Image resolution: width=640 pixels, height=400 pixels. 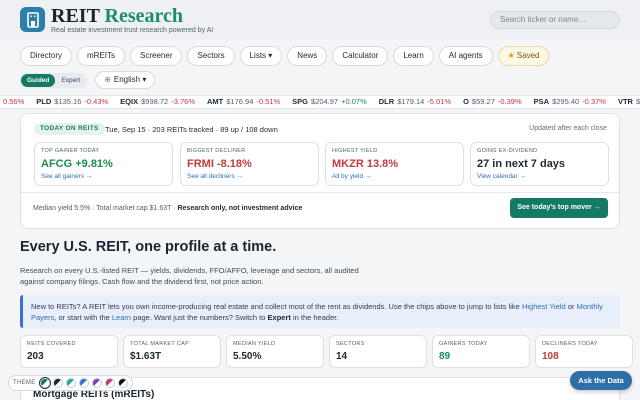 I want to click on ticker-item: DLR $179.14 -5.01%, so click(x=415, y=102).